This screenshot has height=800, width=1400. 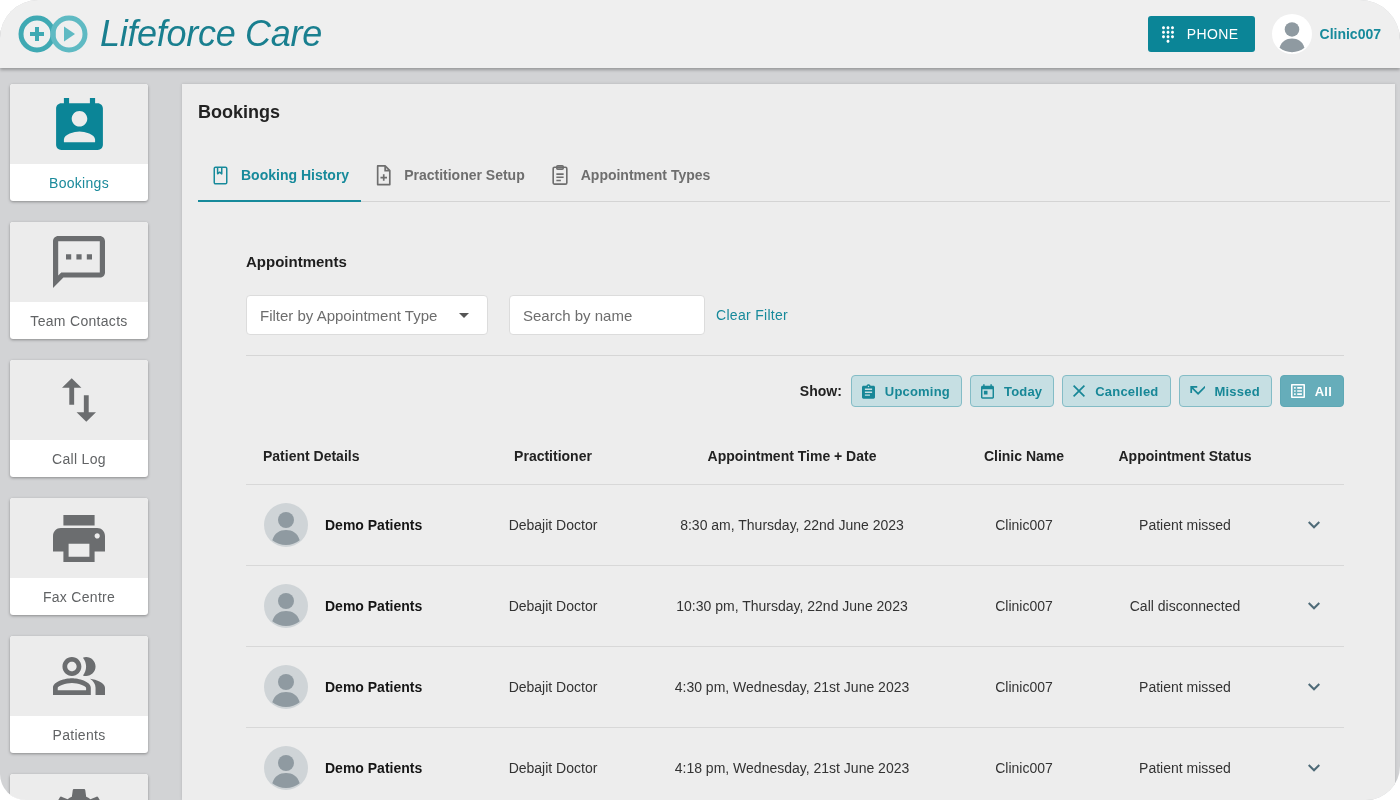 I want to click on user-menu-button: Clinic007, so click(x=1326, y=34).